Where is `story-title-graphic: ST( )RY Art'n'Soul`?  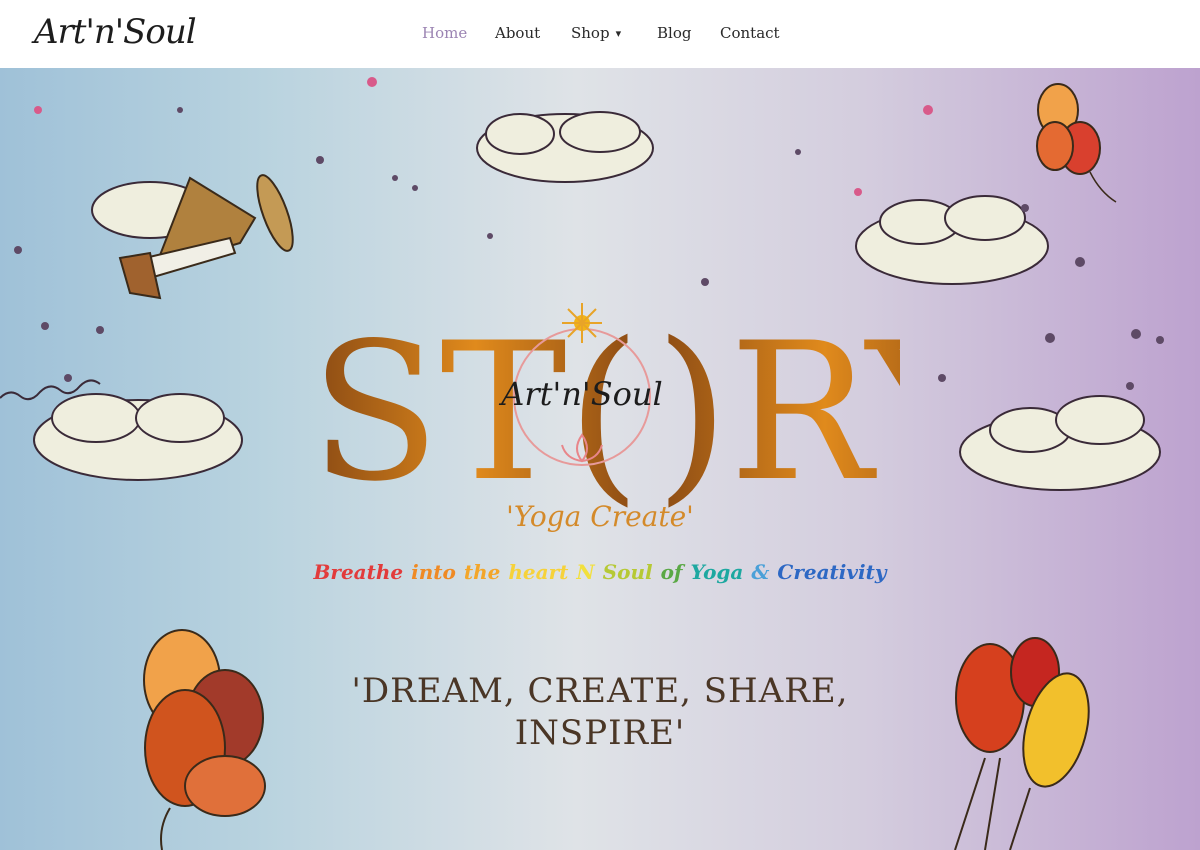
story-title-graphic: ST( )RY Art'n'Soul is located at coordinates (605, 407).